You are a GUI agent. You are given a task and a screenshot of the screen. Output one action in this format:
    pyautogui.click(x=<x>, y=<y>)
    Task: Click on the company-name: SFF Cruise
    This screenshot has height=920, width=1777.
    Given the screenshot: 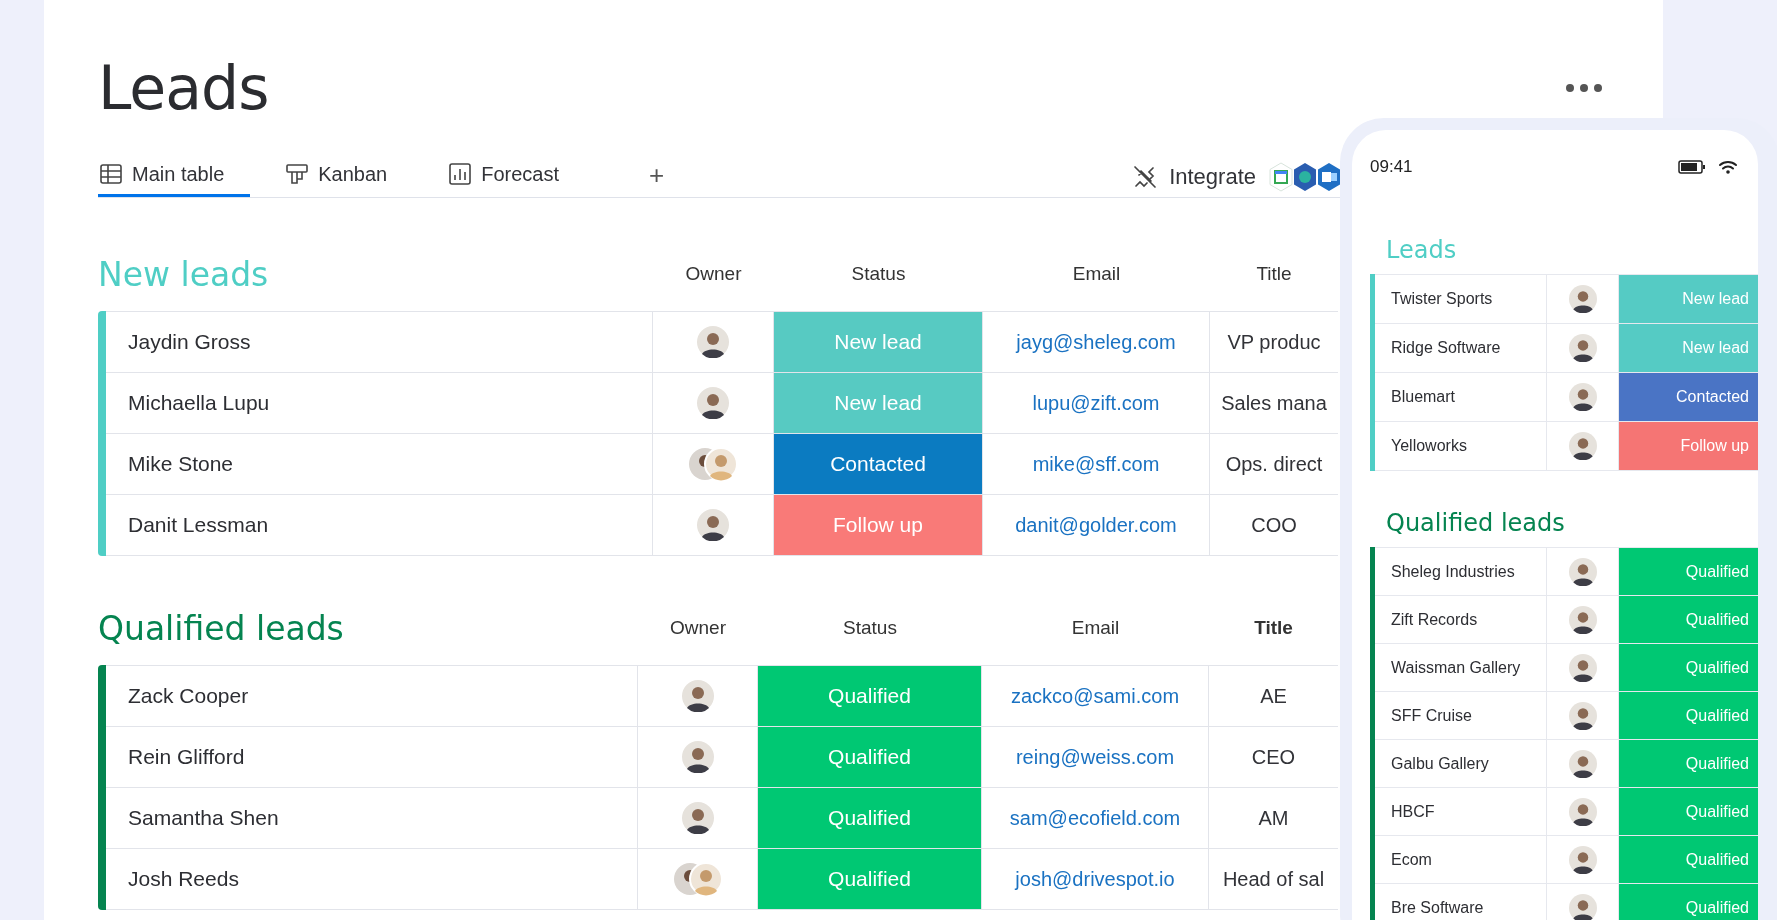 What is the action you would take?
    pyautogui.click(x=1431, y=715)
    